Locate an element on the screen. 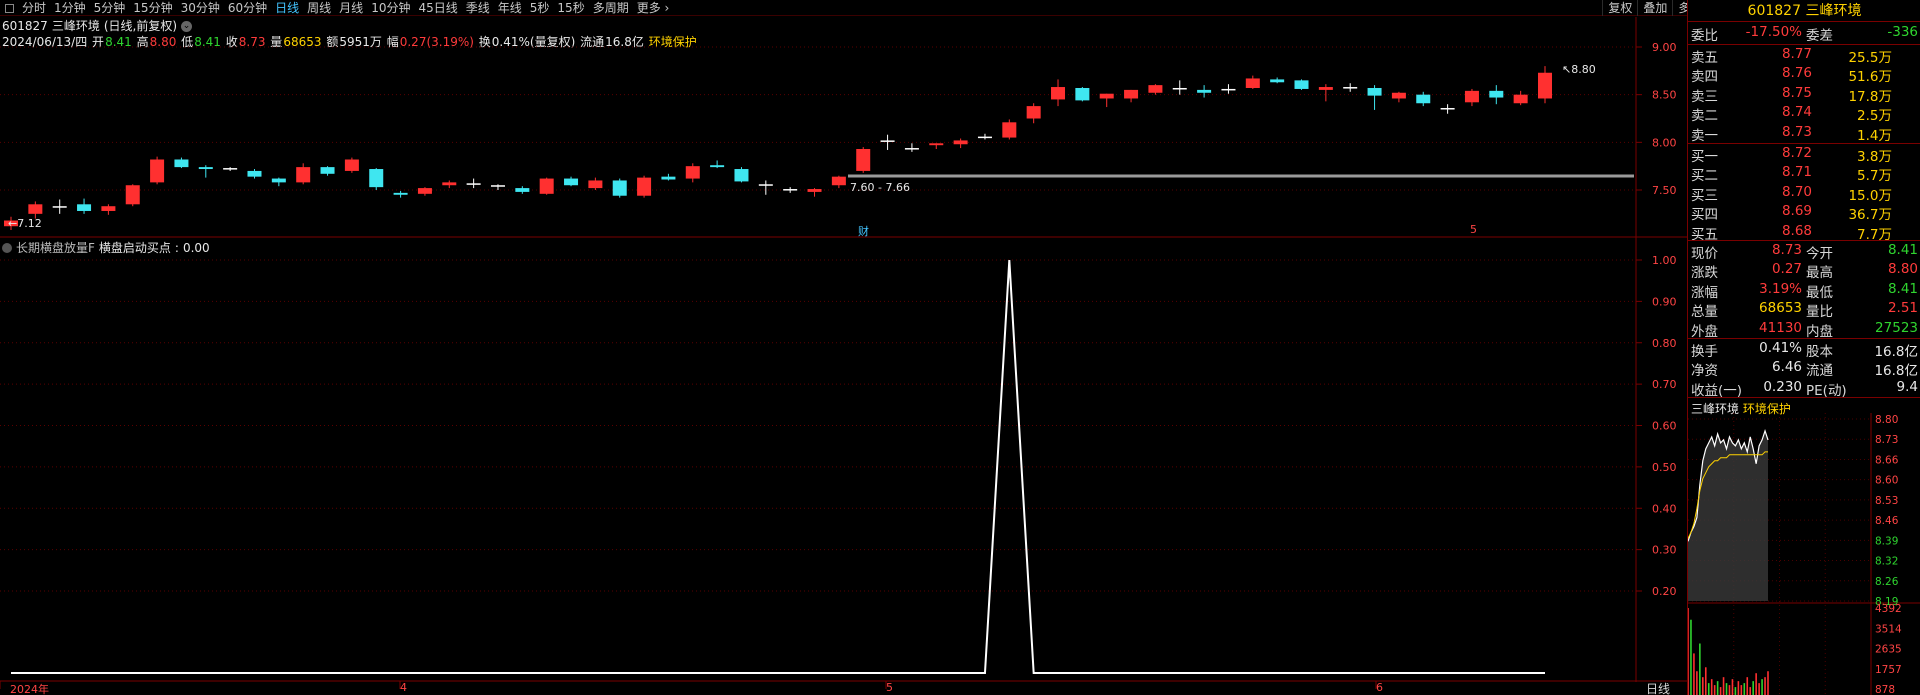 The height and width of the screenshot is (695, 1920). stat2-row: 换手 0.41% 股本 16.8亿 is located at coordinates (1804, 350).